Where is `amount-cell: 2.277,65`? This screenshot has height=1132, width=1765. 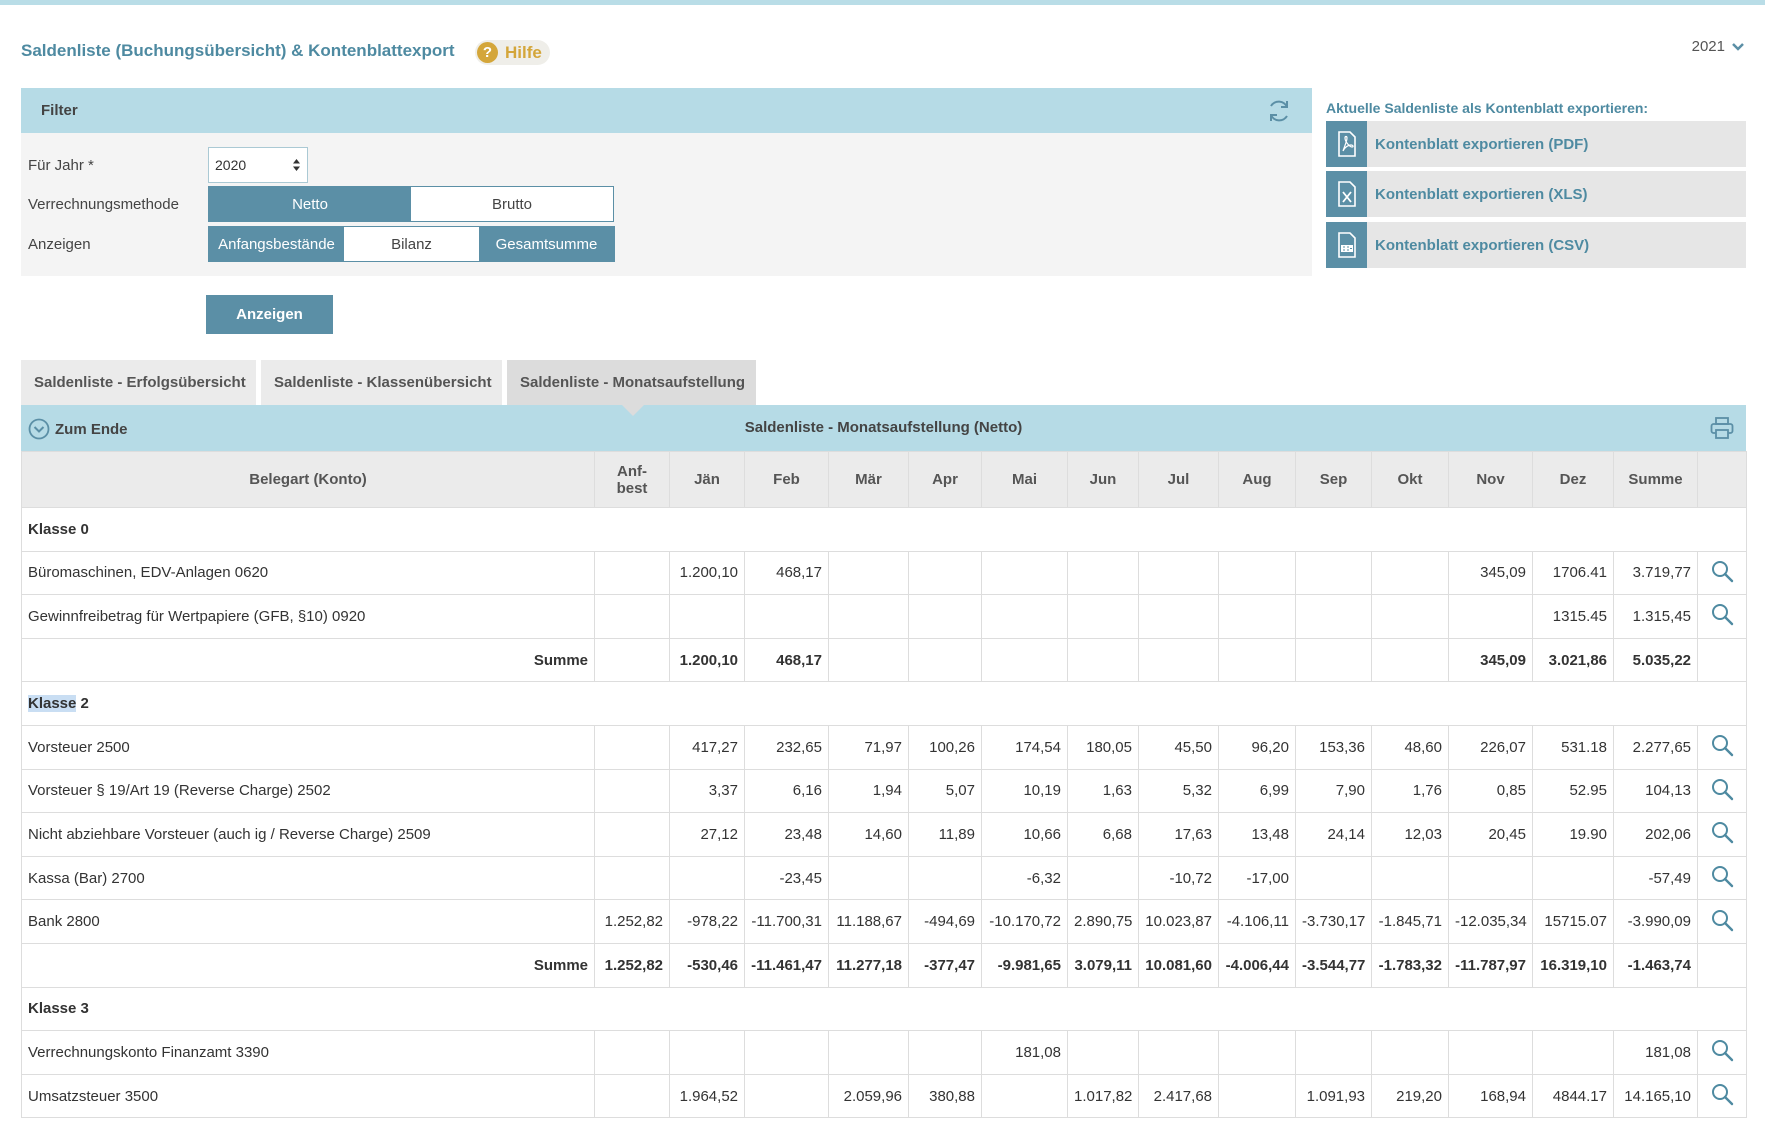 amount-cell: 2.277,65 is located at coordinates (1655, 747).